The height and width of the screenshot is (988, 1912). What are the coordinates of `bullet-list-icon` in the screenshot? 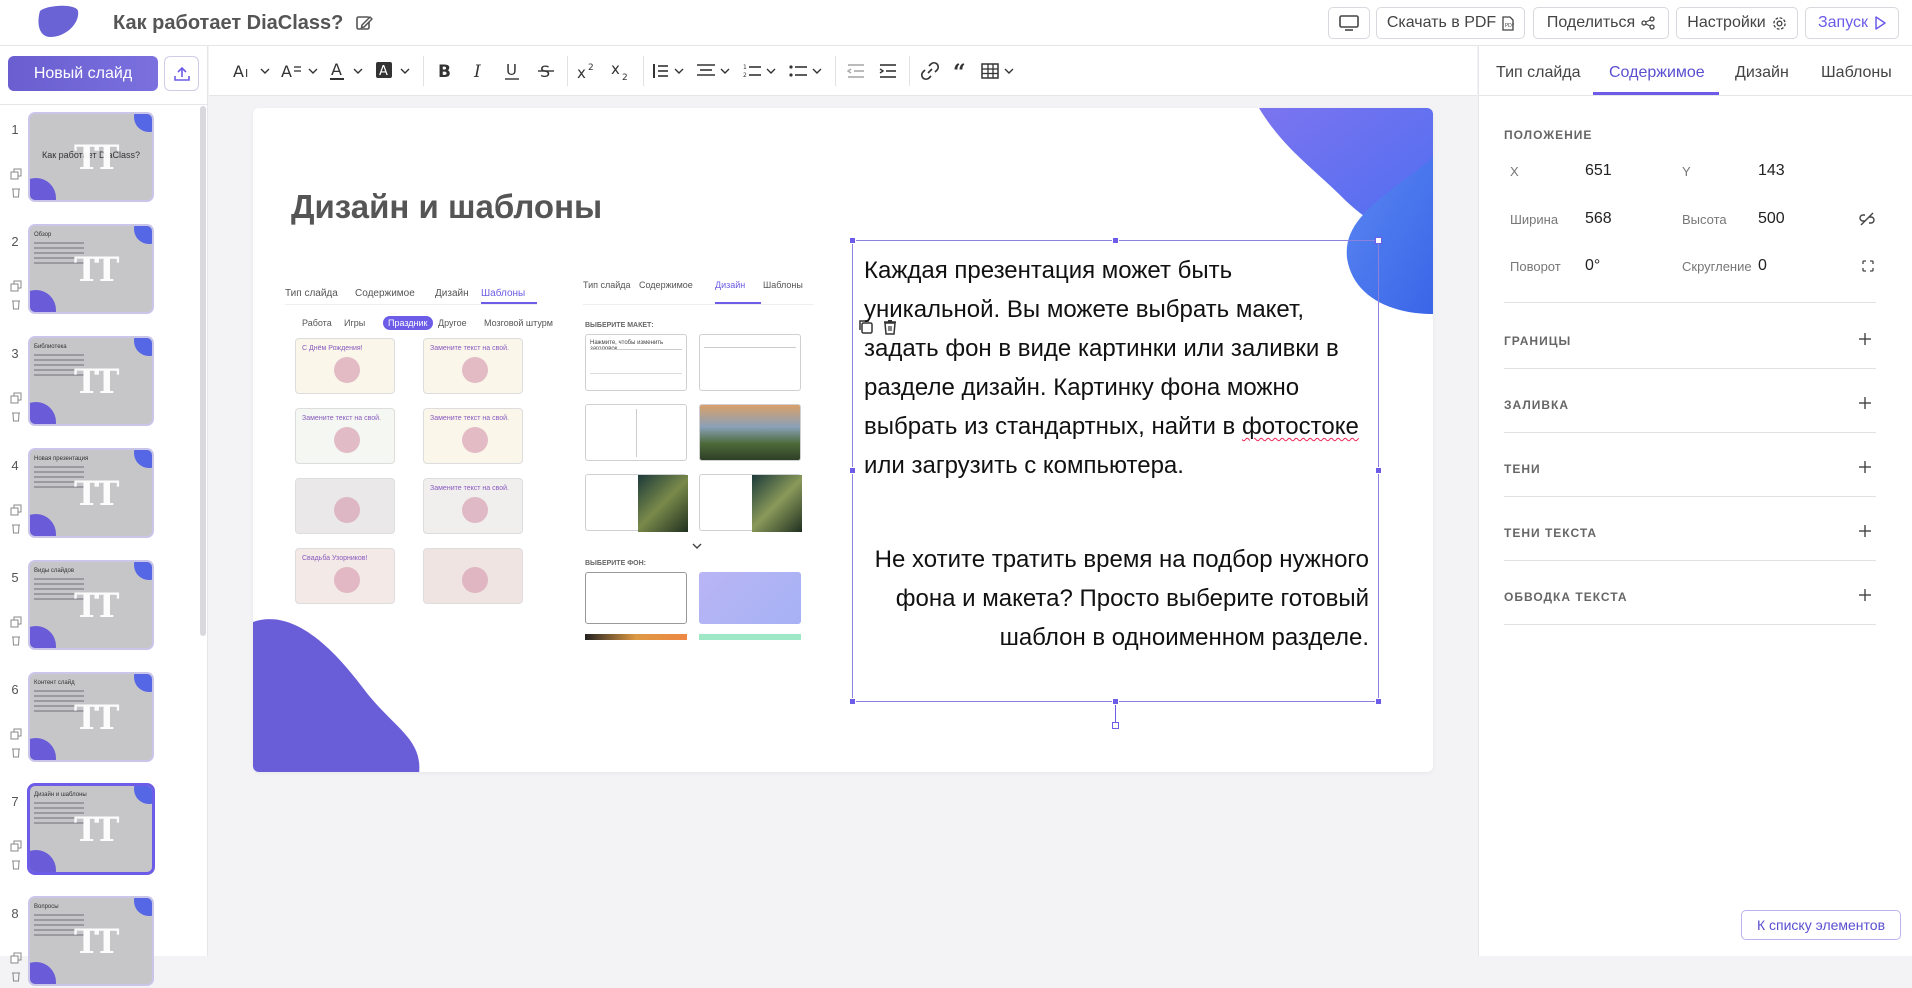 It's located at (807, 71).